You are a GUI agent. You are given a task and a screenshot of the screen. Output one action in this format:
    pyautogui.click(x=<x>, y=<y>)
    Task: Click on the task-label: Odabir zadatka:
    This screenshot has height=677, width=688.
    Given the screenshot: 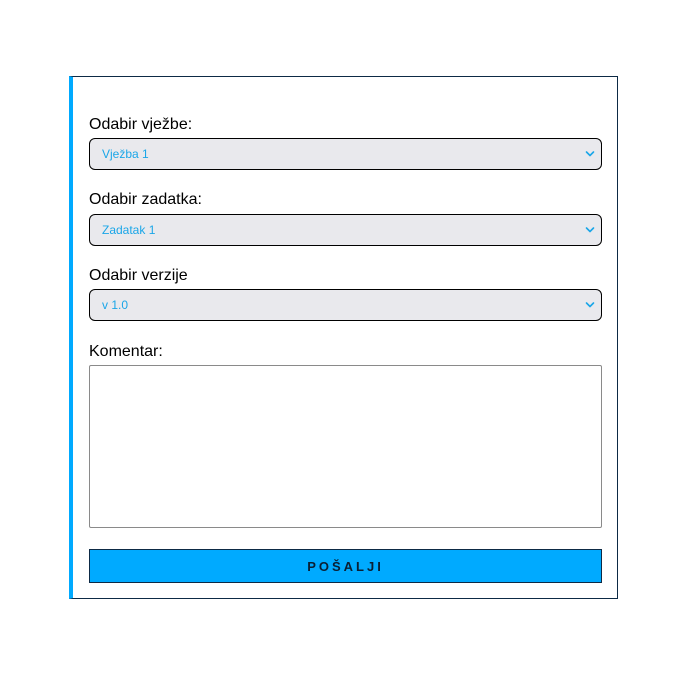 What is the action you would take?
    pyautogui.click(x=145, y=199)
    